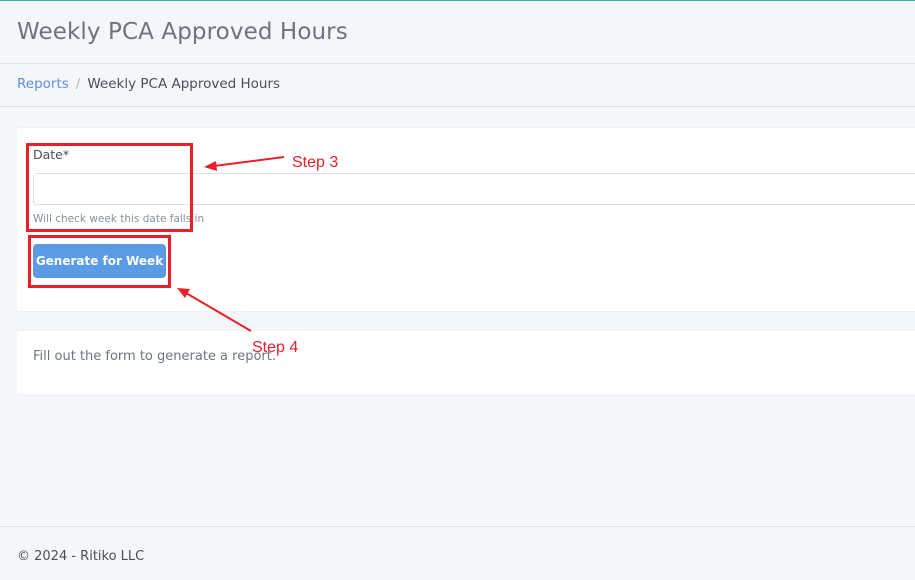 This screenshot has width=915, height=580. I want to click on step3-label: Step 3, so click(315, 162).